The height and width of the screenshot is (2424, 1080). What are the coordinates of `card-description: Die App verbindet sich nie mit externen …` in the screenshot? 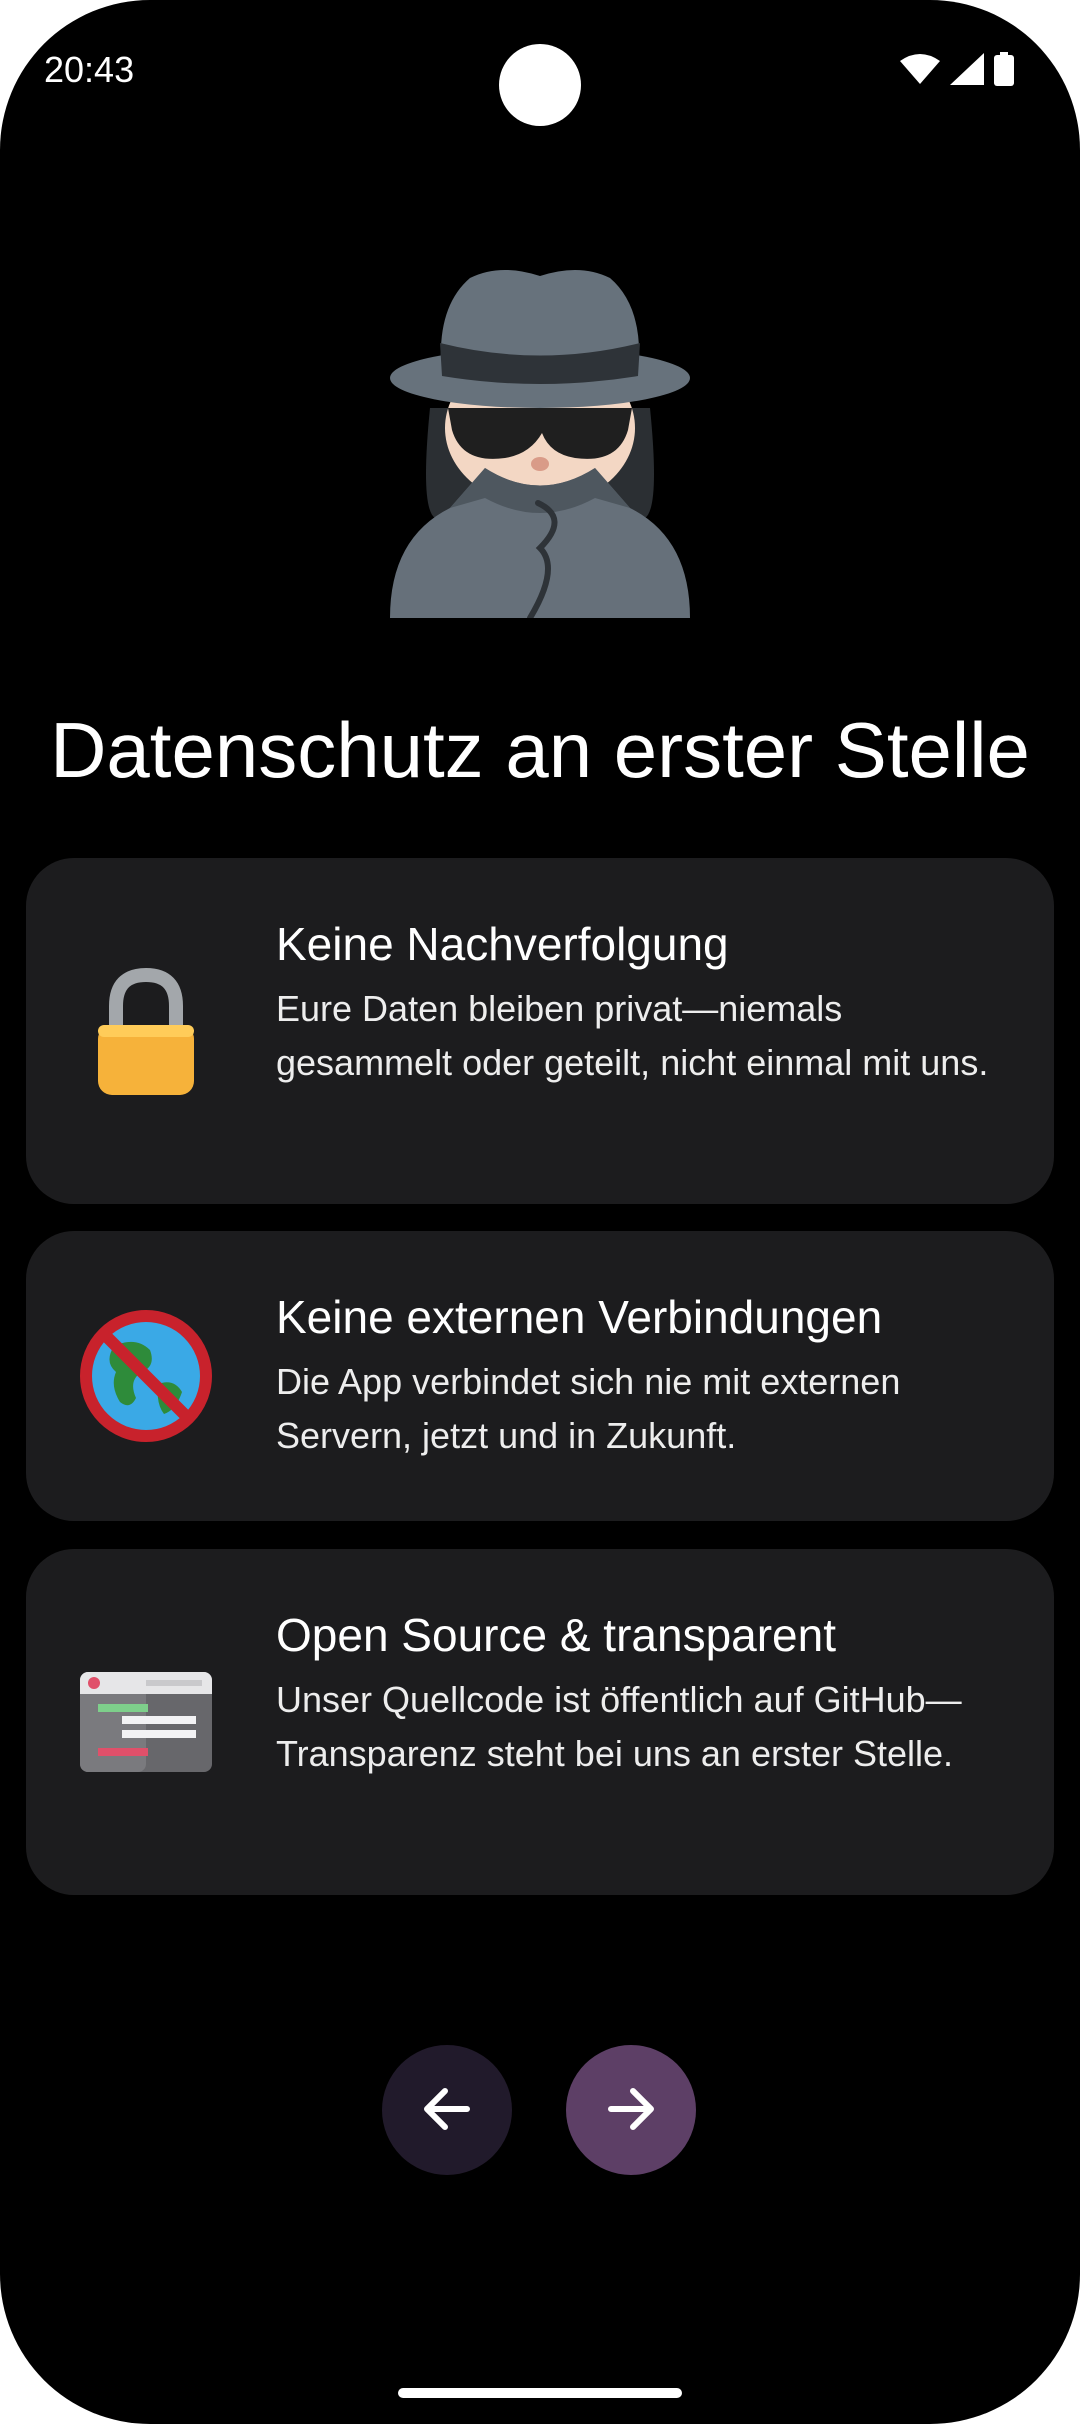 It's located at (588, 1408).